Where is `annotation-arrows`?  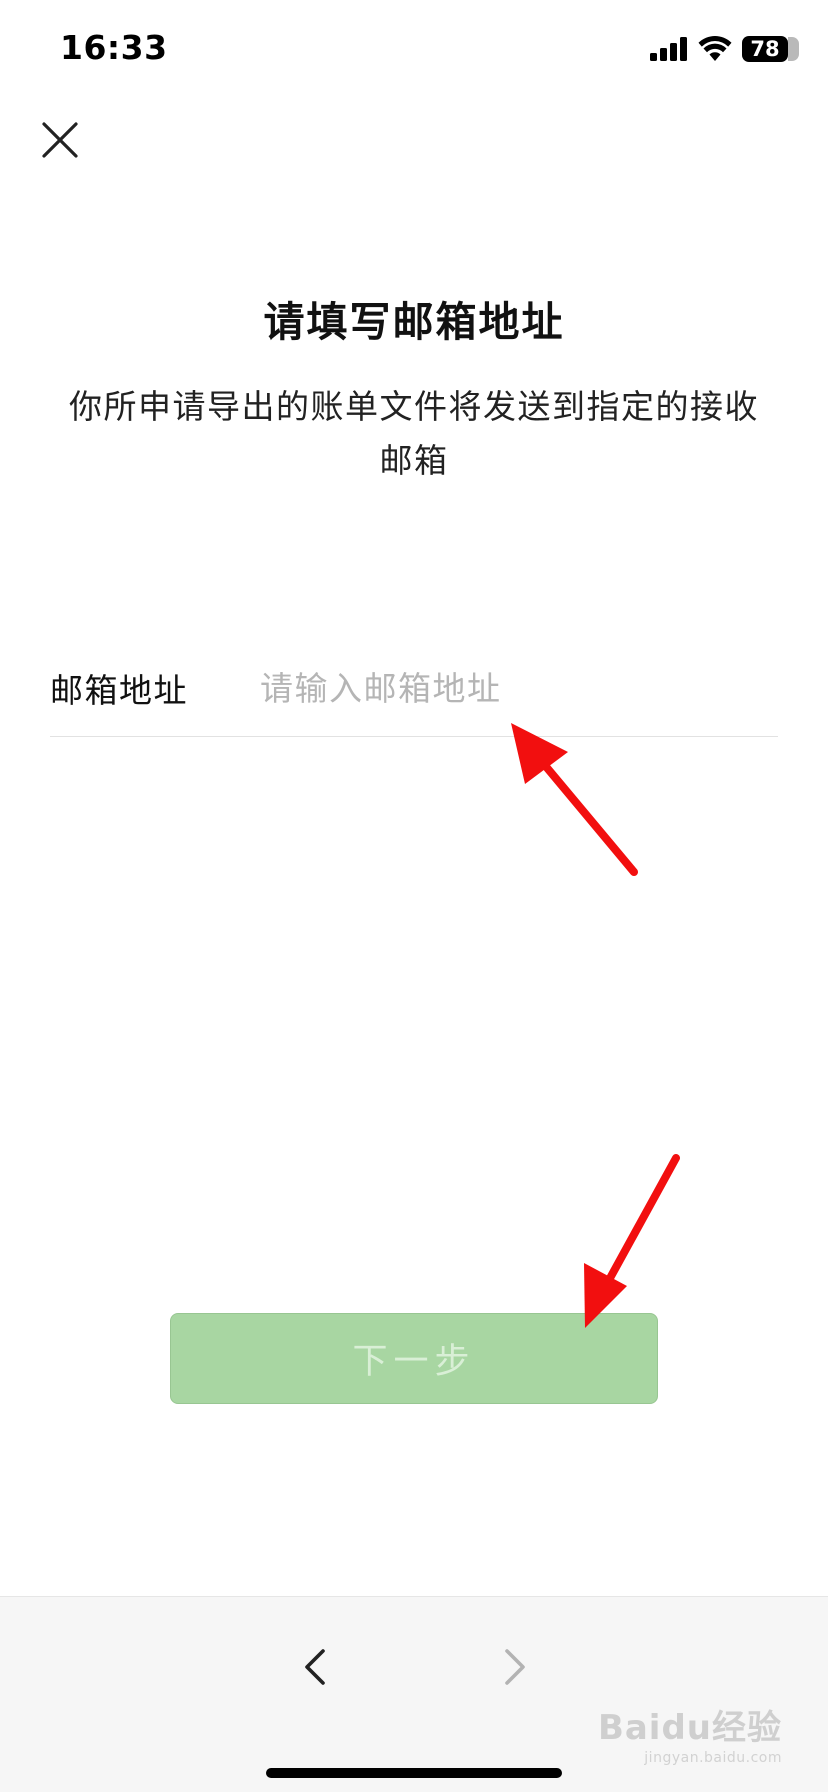
annotation-arrows is located at coordinates (595, 1025).